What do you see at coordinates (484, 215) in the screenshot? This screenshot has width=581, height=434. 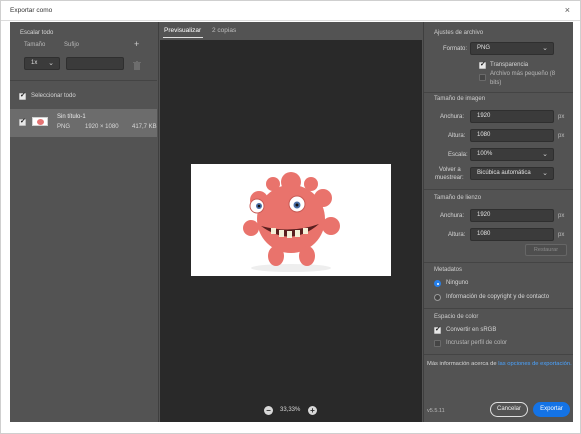 I see `canvas-width-value: 1920` at bounding box center [484, 215].